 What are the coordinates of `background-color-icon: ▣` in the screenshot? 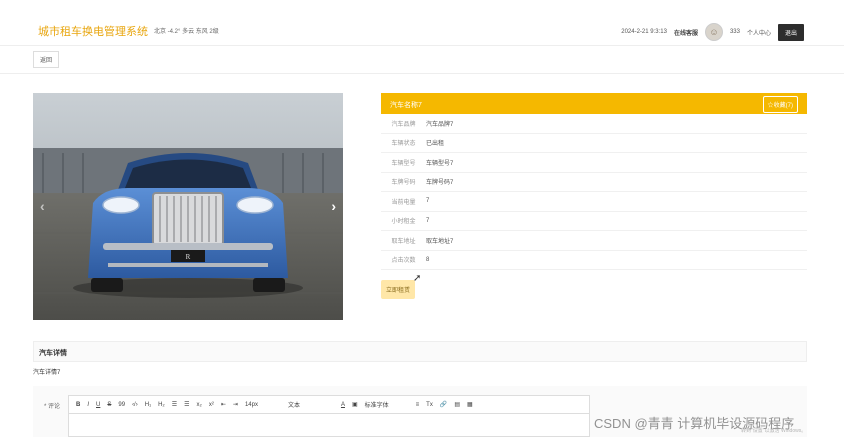 It's located at (355, 404).